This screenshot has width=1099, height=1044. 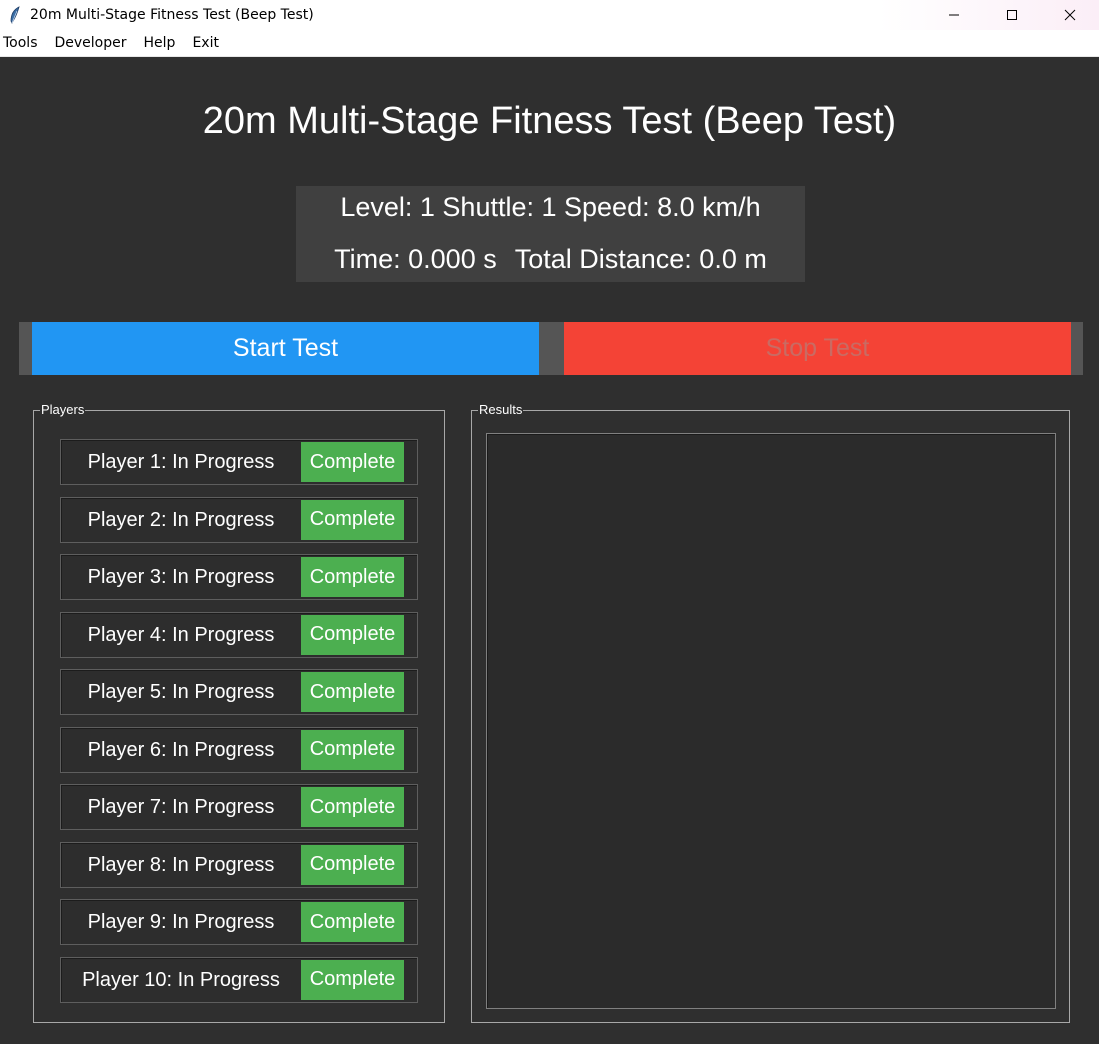 I want to click on window-title: 20m Multi-Stage Fitness Test (Beep Test), so click(x=172, y=15).